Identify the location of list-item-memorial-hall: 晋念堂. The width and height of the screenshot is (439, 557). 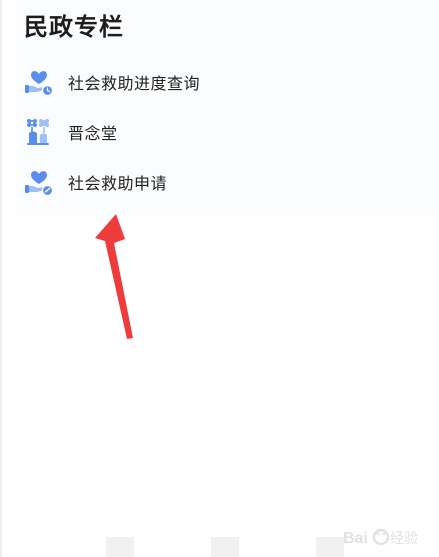
(206, 132).